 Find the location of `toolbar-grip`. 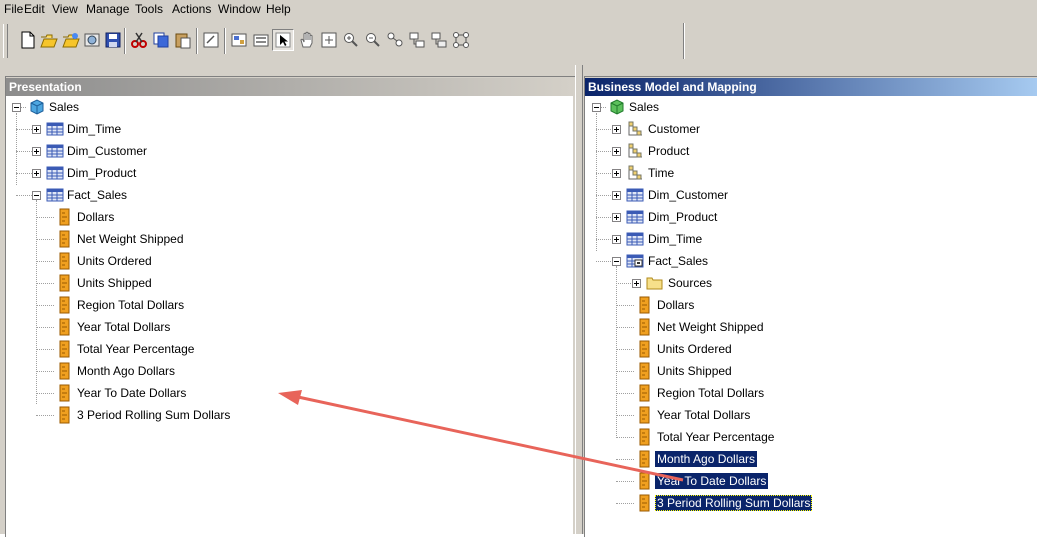

toolbar-grip is located at coordinates (5, 41).